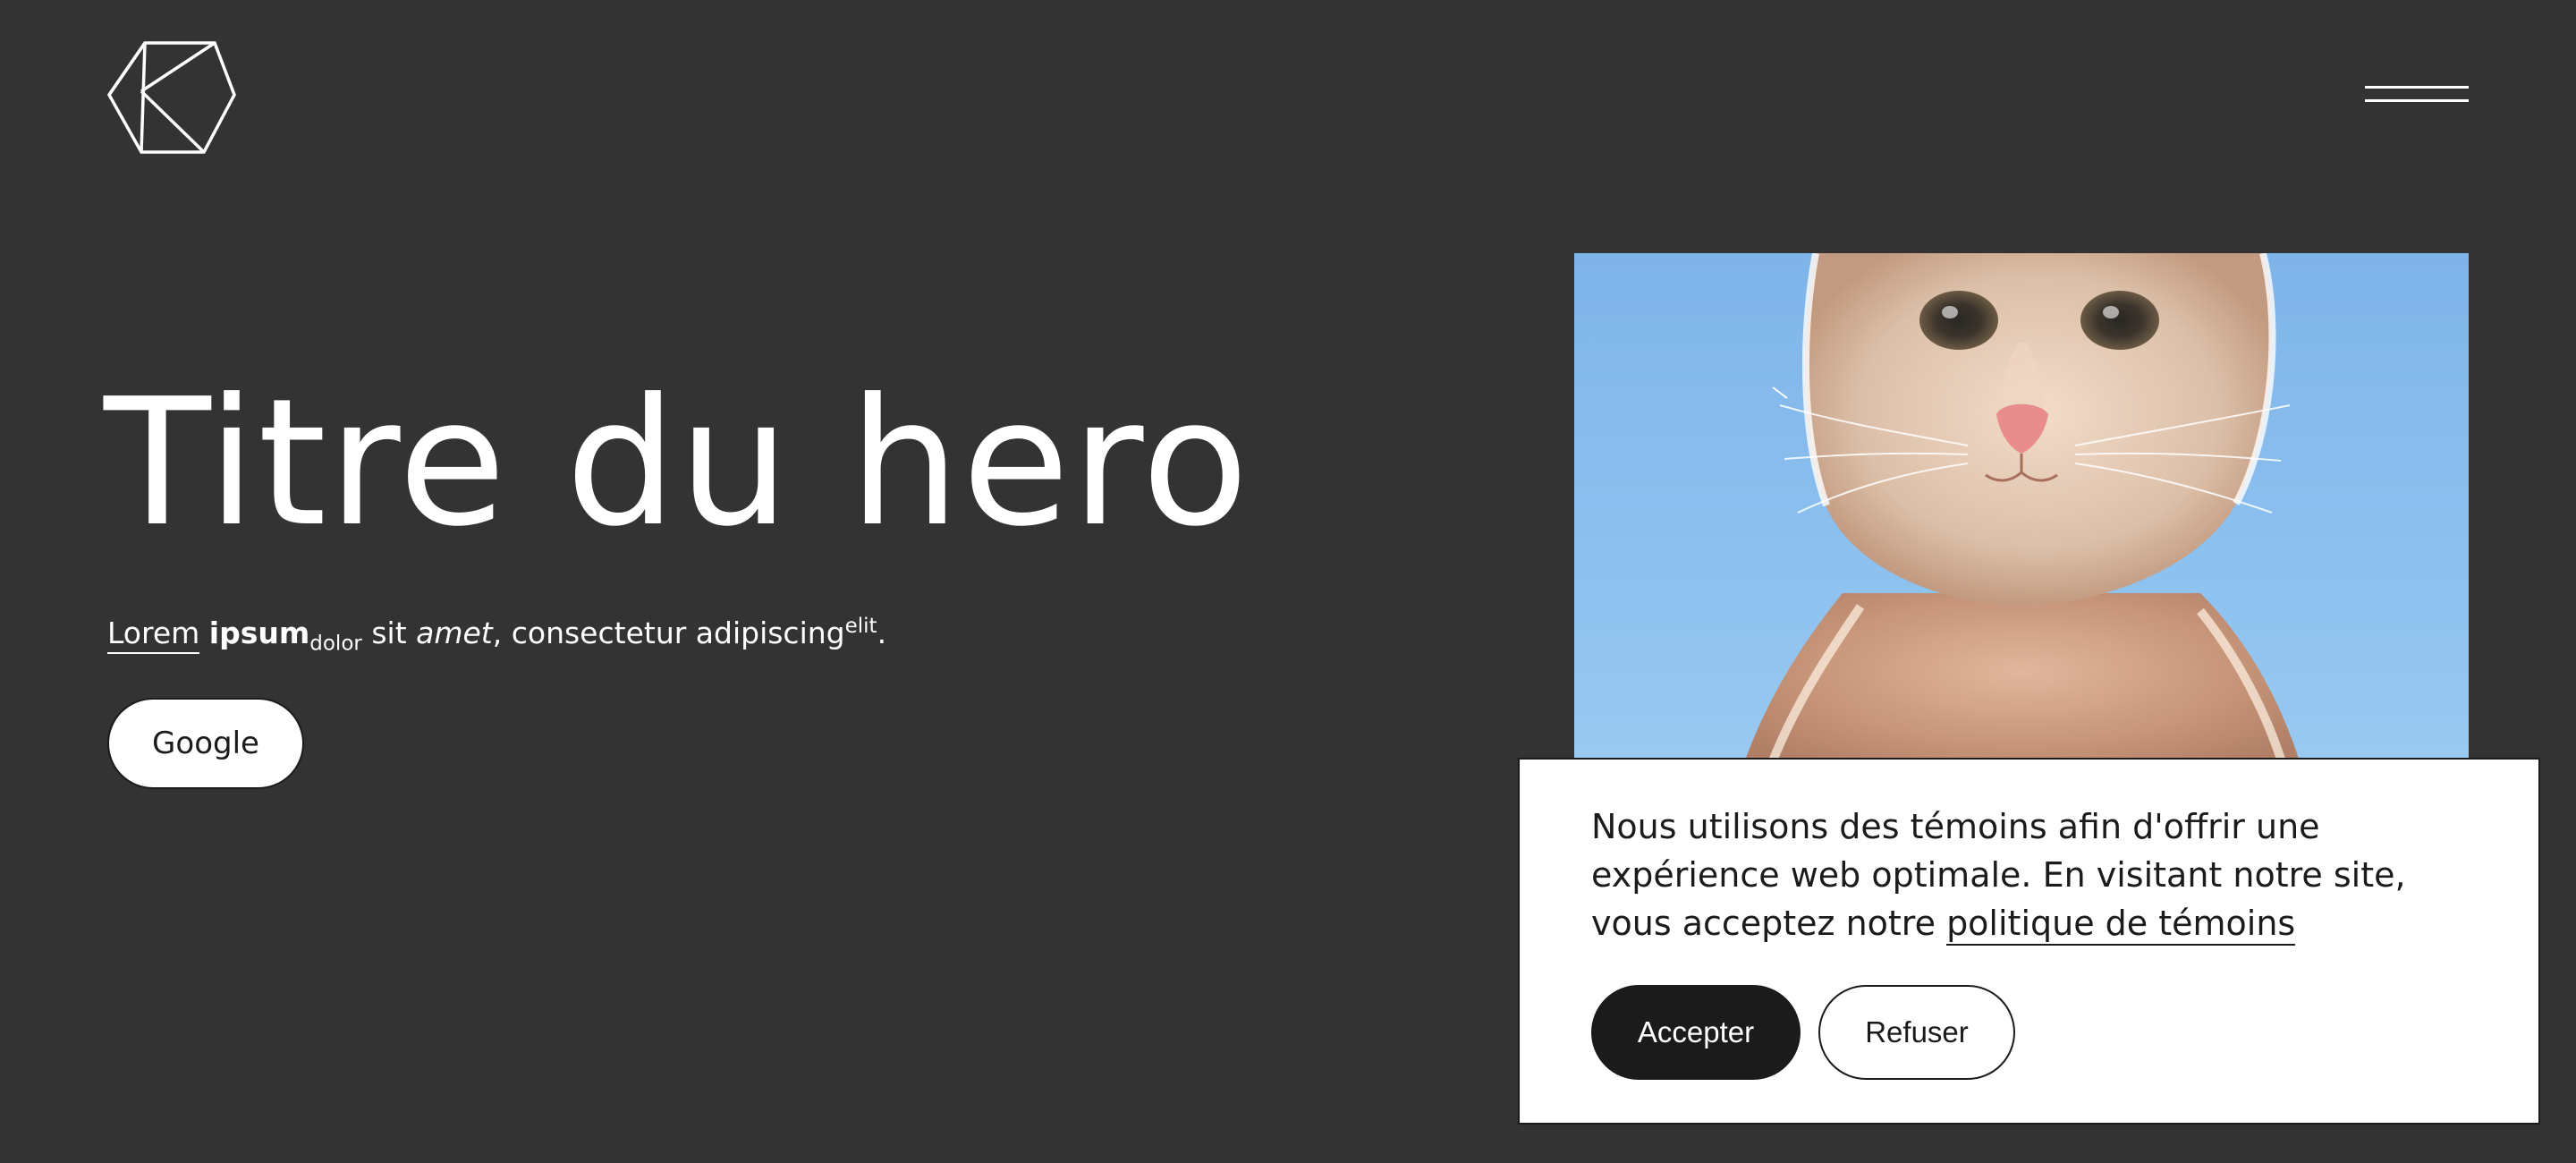  I want to click on hexagon-k-logo-icon, so click(171, 98).